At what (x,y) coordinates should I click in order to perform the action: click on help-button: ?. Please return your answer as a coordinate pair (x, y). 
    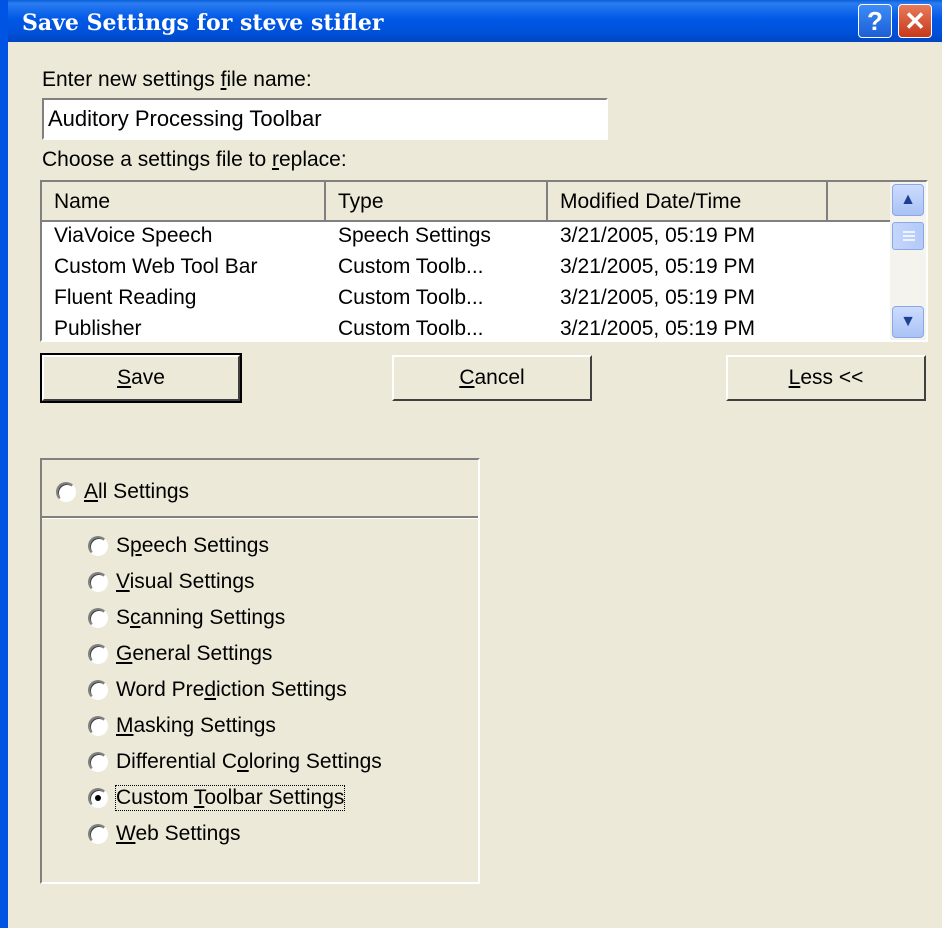
    Looking at the image, I should click on (875, 21).